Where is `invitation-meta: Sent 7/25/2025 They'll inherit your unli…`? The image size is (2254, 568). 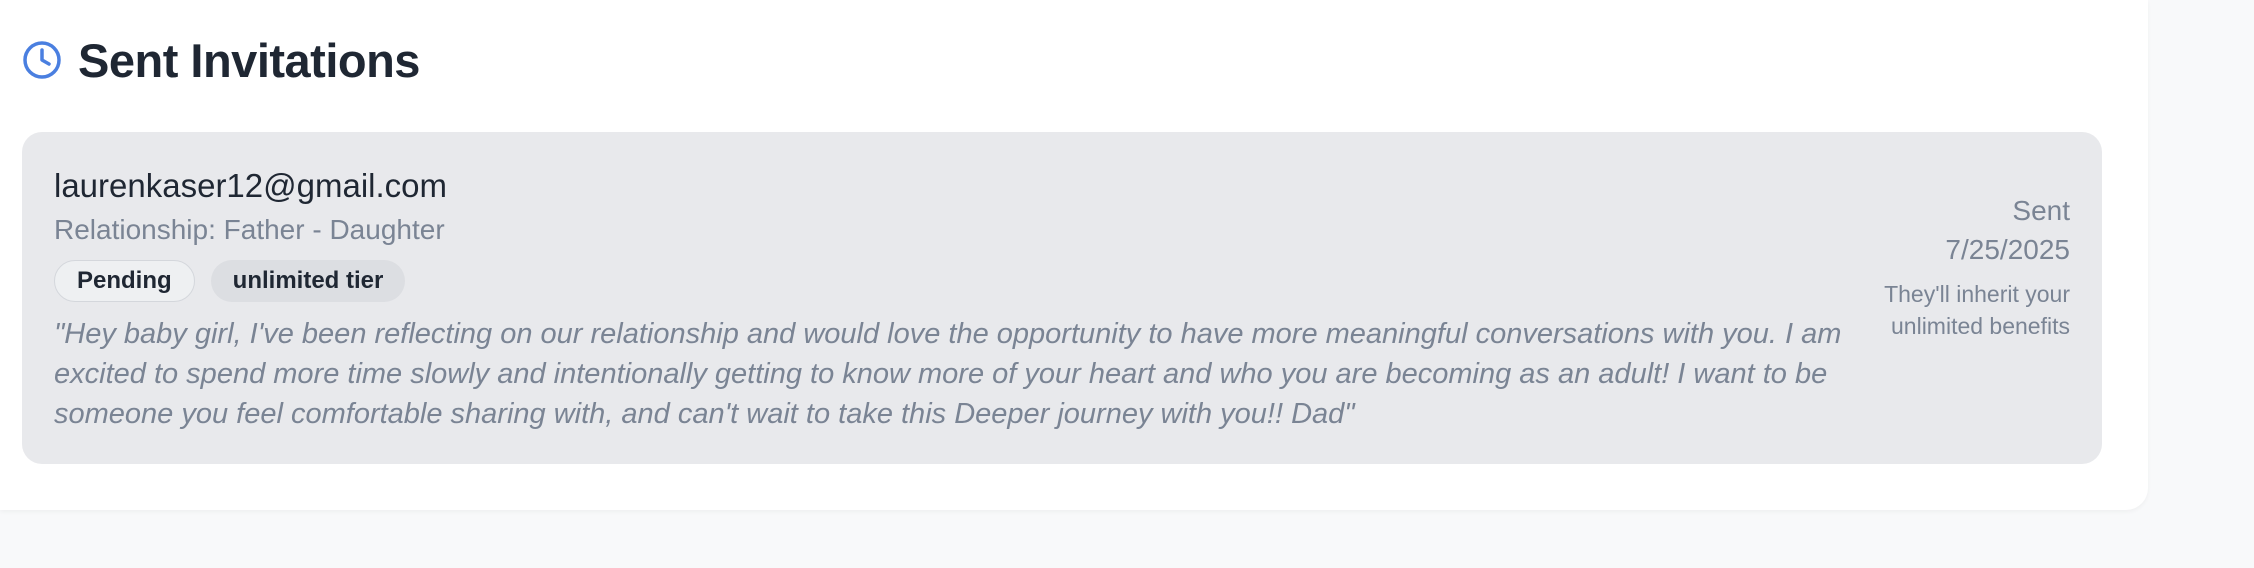 invitation-meta: Sent 7/25/2025 They'll inherit your unli… is located at coordinates (1975, 267).